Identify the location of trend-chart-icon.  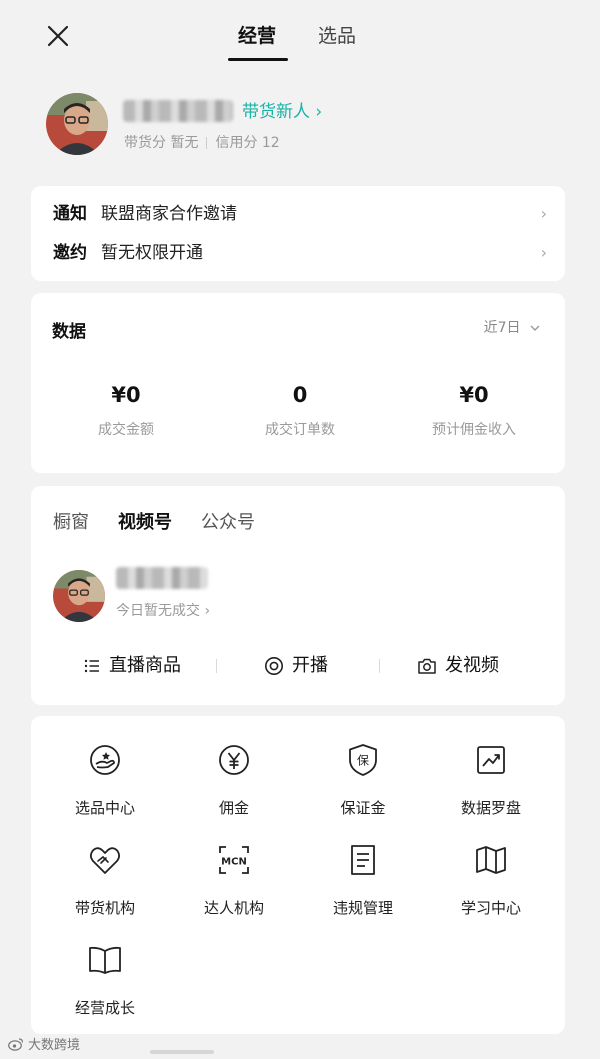
(491, 760).